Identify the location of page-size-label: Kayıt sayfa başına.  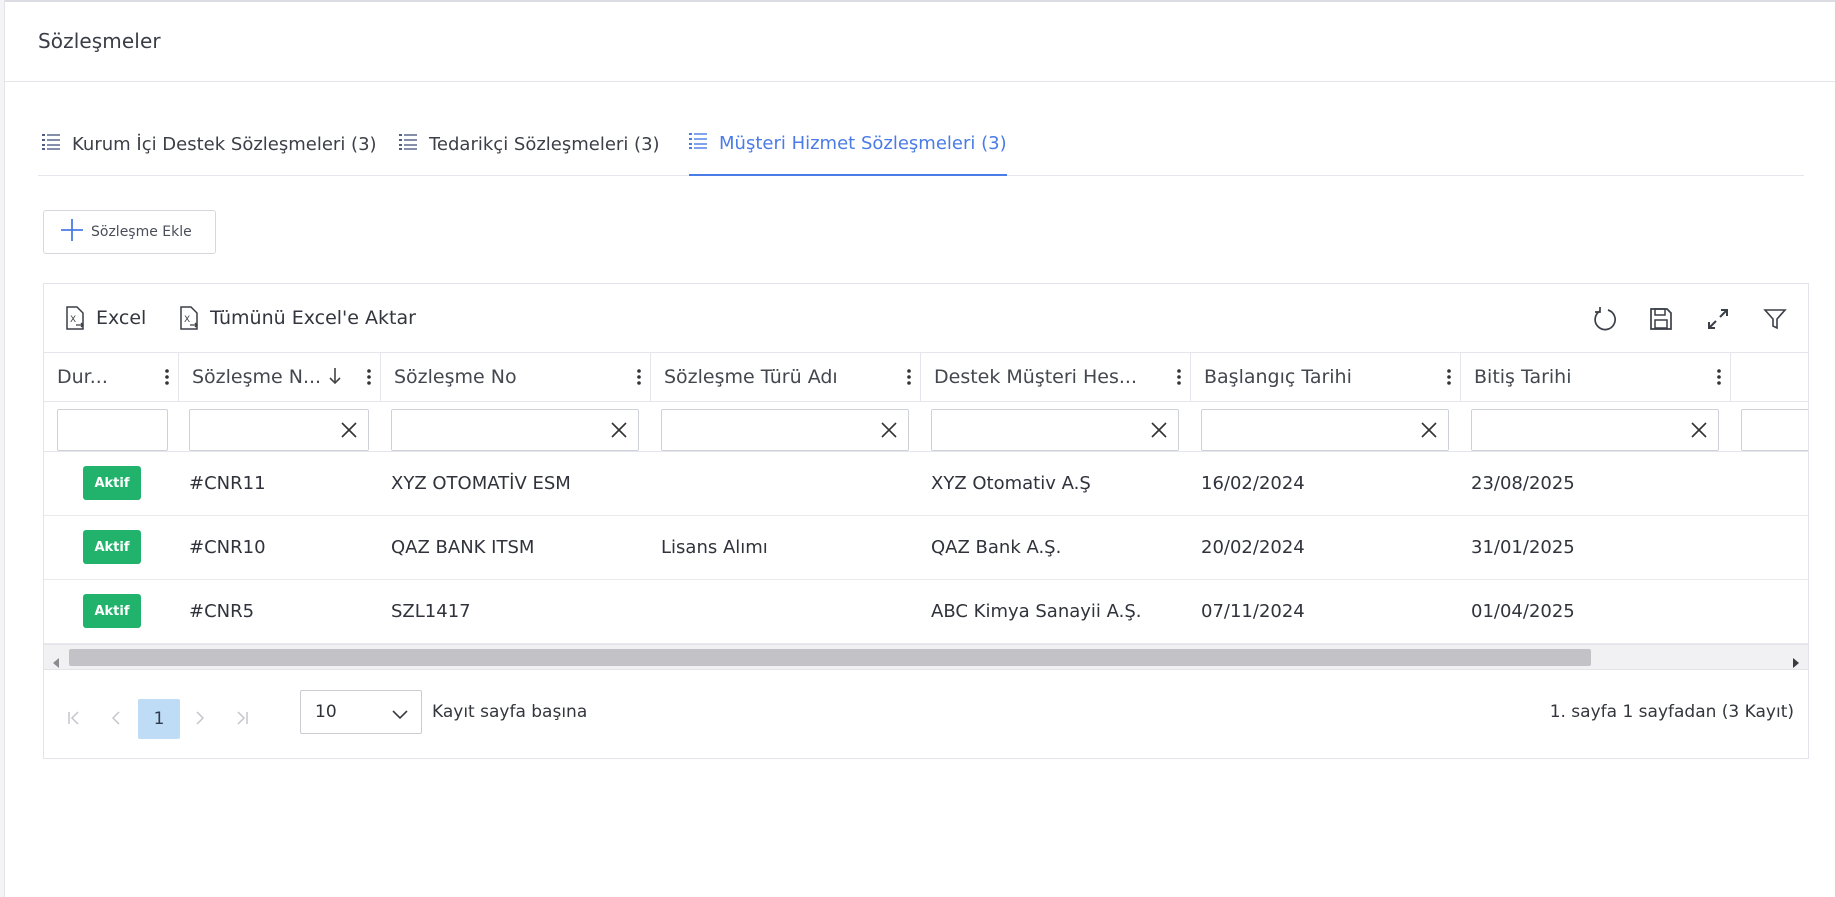
(510, 712).